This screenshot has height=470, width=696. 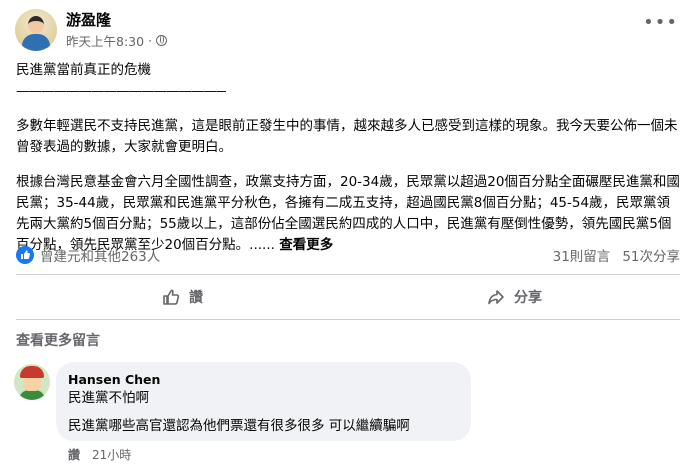 What do you see at coordinates (182, 297) in the screenshot?
I see `like-button: 讚` at bounding box center [182, 297].